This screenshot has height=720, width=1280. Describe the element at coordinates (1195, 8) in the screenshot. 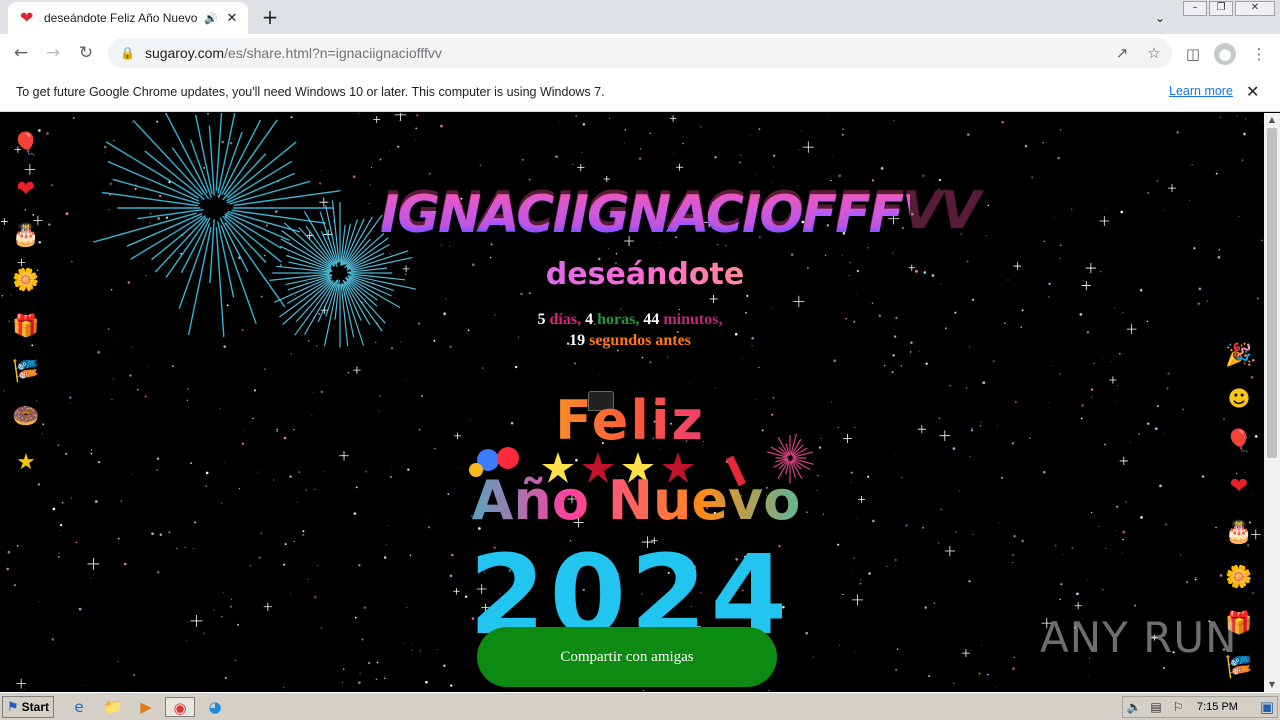

I see `minimize-icon: –` at that location.